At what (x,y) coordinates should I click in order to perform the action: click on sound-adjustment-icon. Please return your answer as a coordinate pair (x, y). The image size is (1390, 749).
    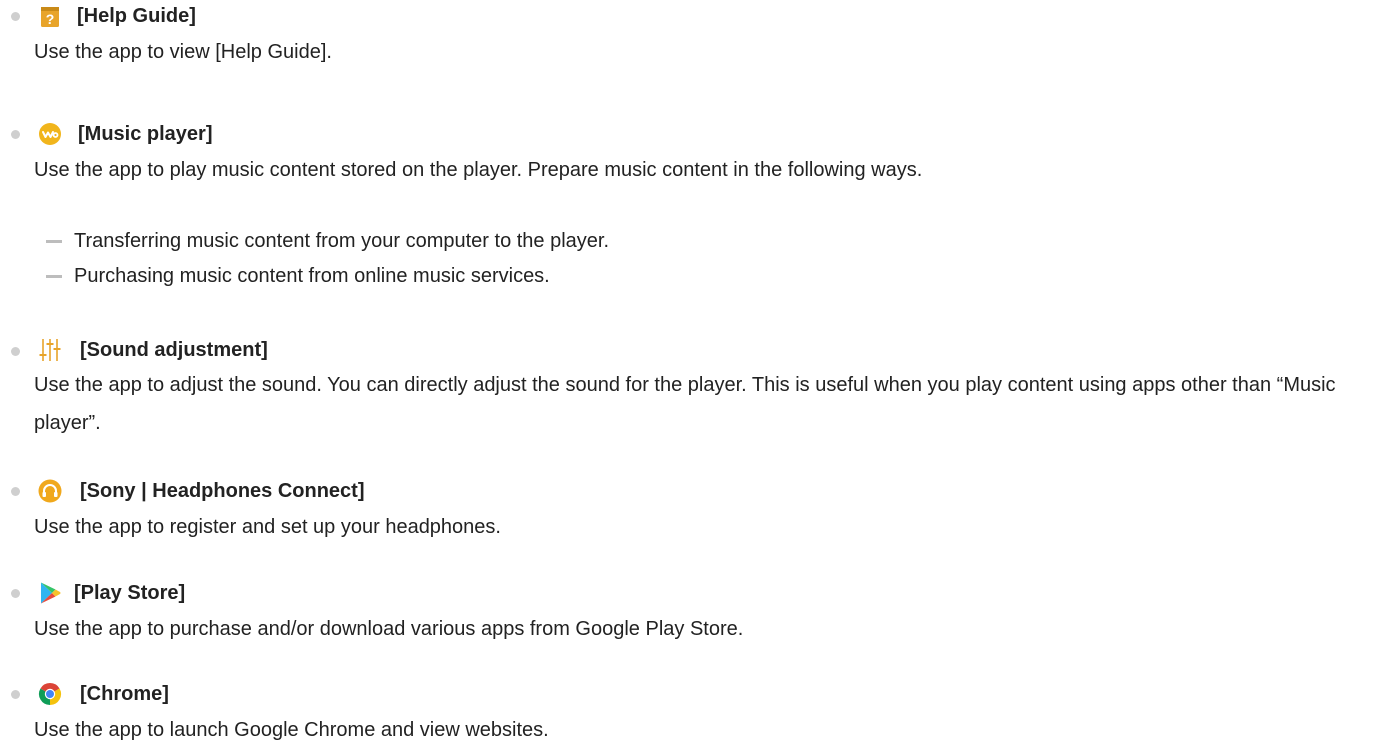
    Looking at the image, I should click on (50, 350).